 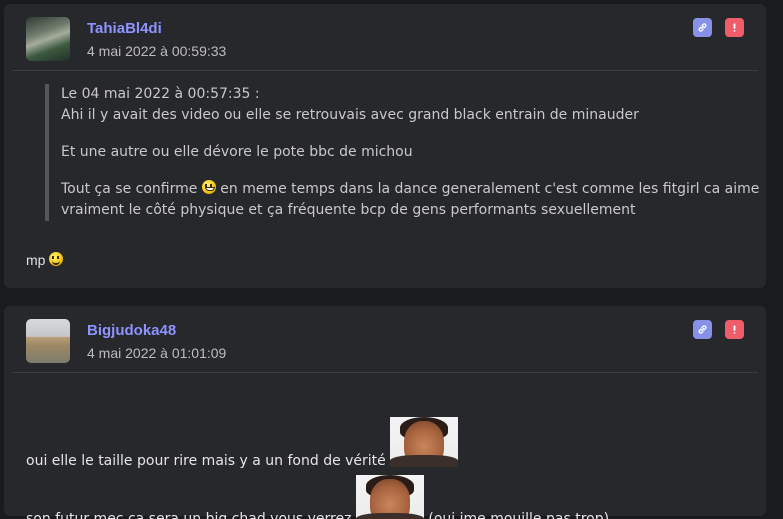 I want to click on message-text: (oui jme mouille pas trop), so click(x=519, y=515).